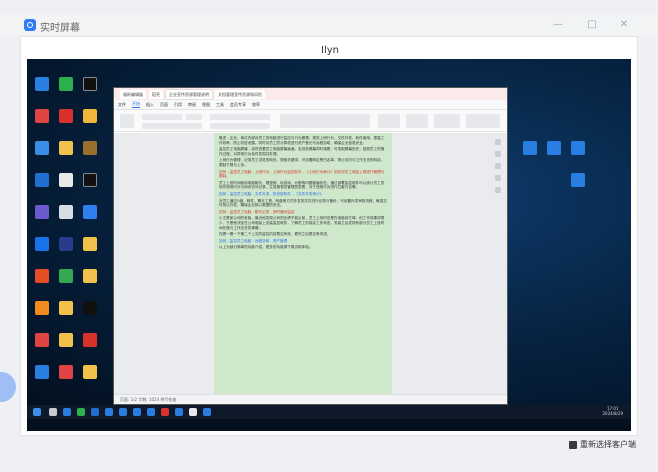  Describe the element at coordinates (37, 412) in the screenshot. I see `start-icon` at that location.